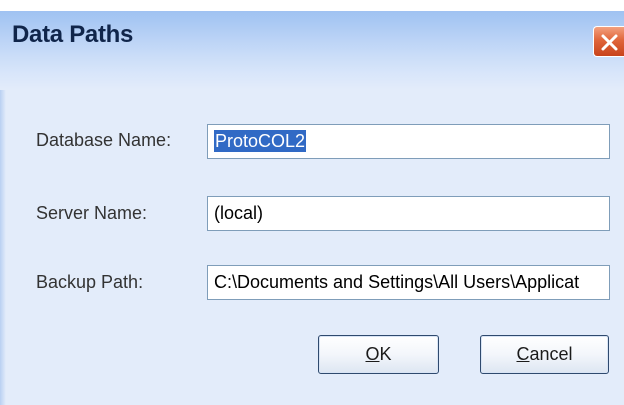 This screenshot has height=405, width=624. Describe the element at coordinates (372, 354) in the screenshot. I see `ok-access-key: O` at that location.